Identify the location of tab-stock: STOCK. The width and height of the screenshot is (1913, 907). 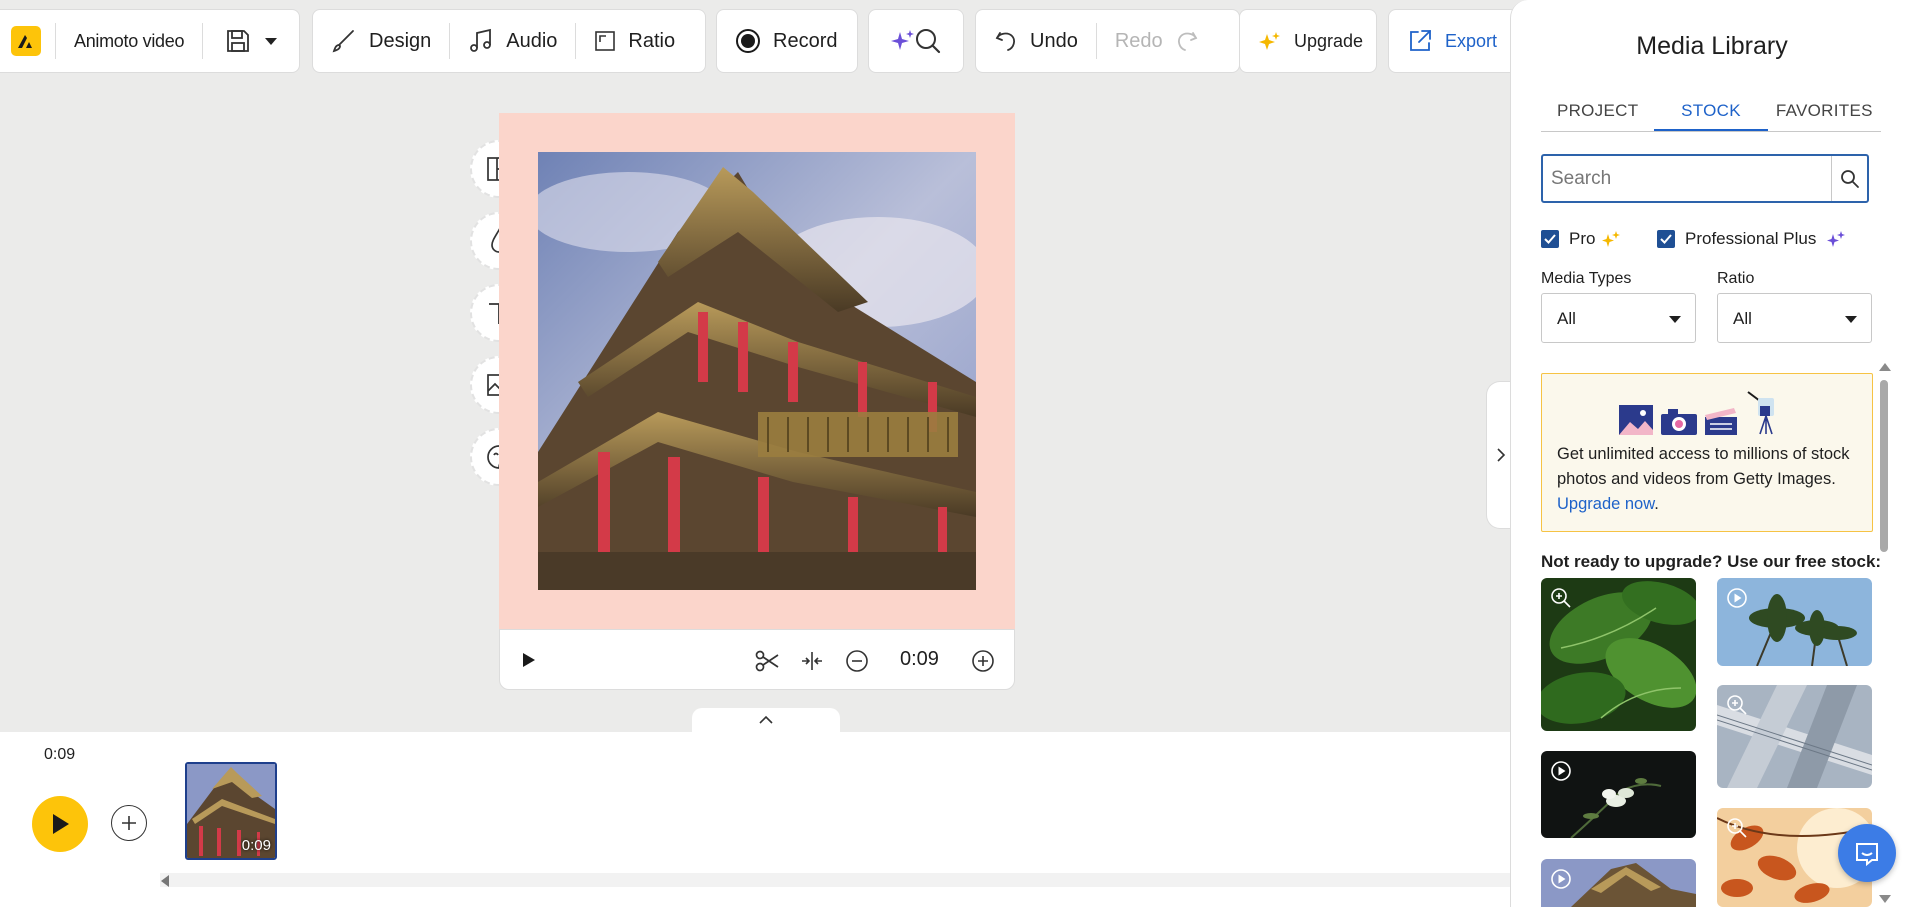
(1711, 114).